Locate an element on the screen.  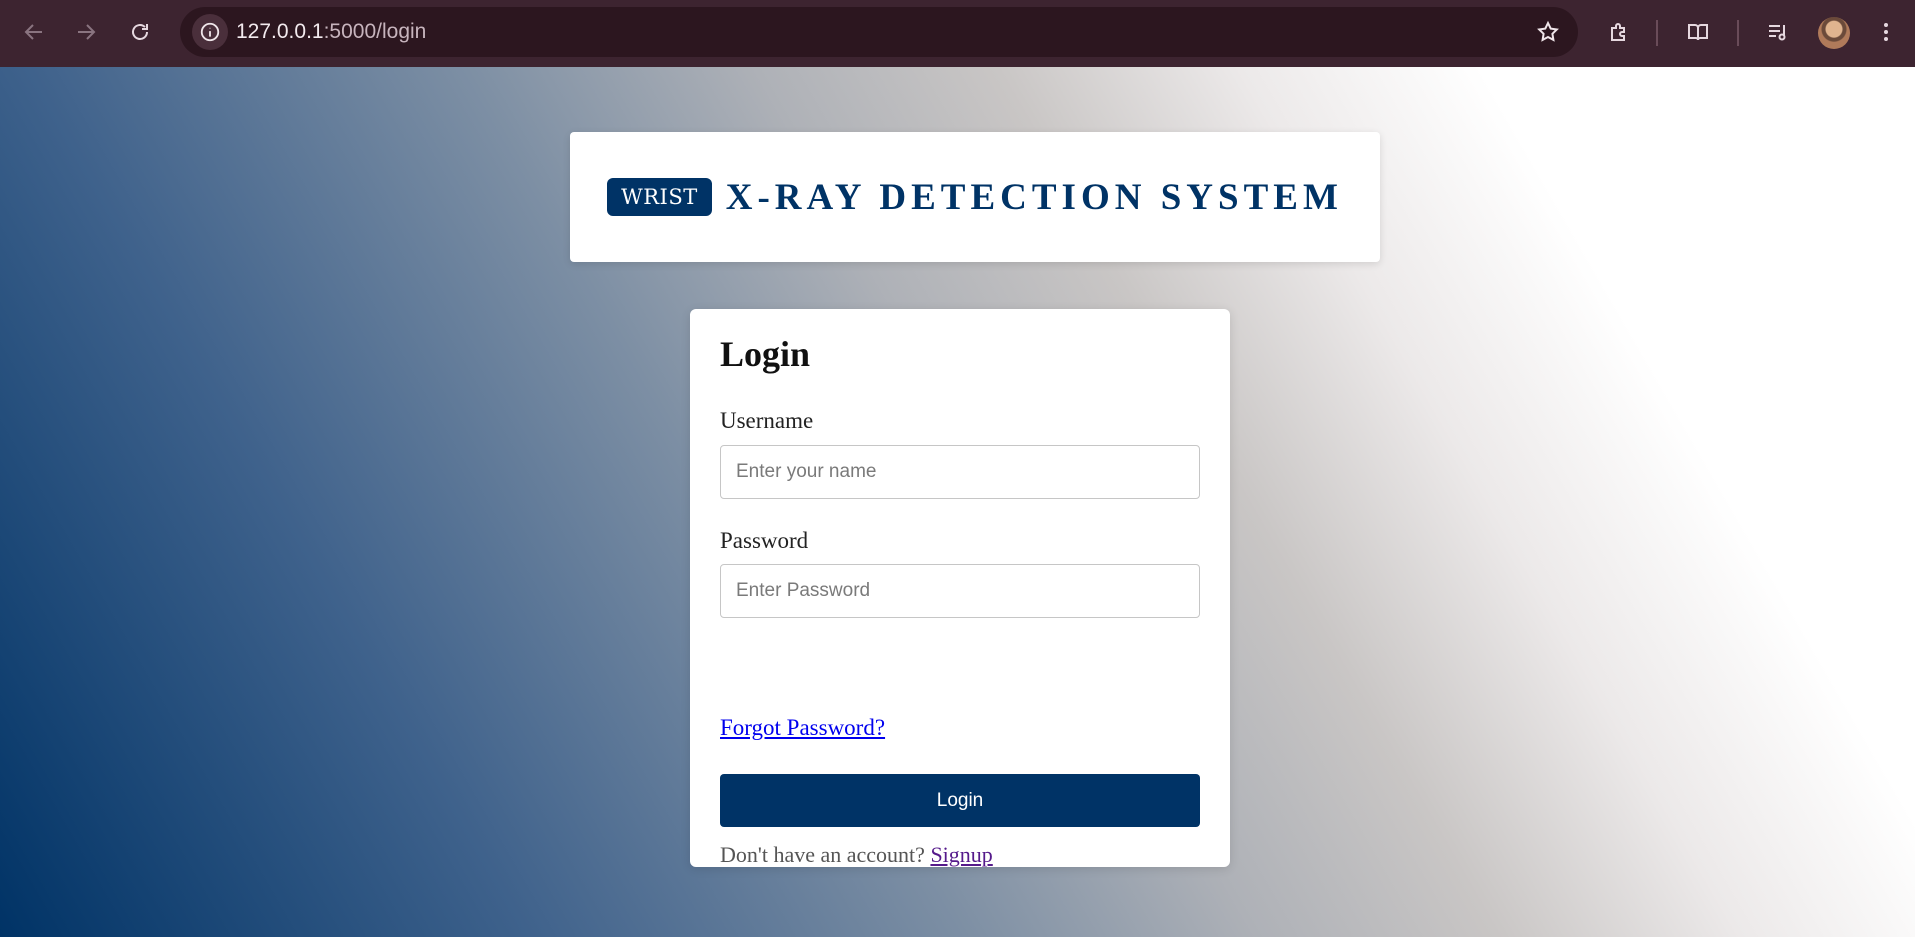
reload-icon is located at coordinates (140, 32).